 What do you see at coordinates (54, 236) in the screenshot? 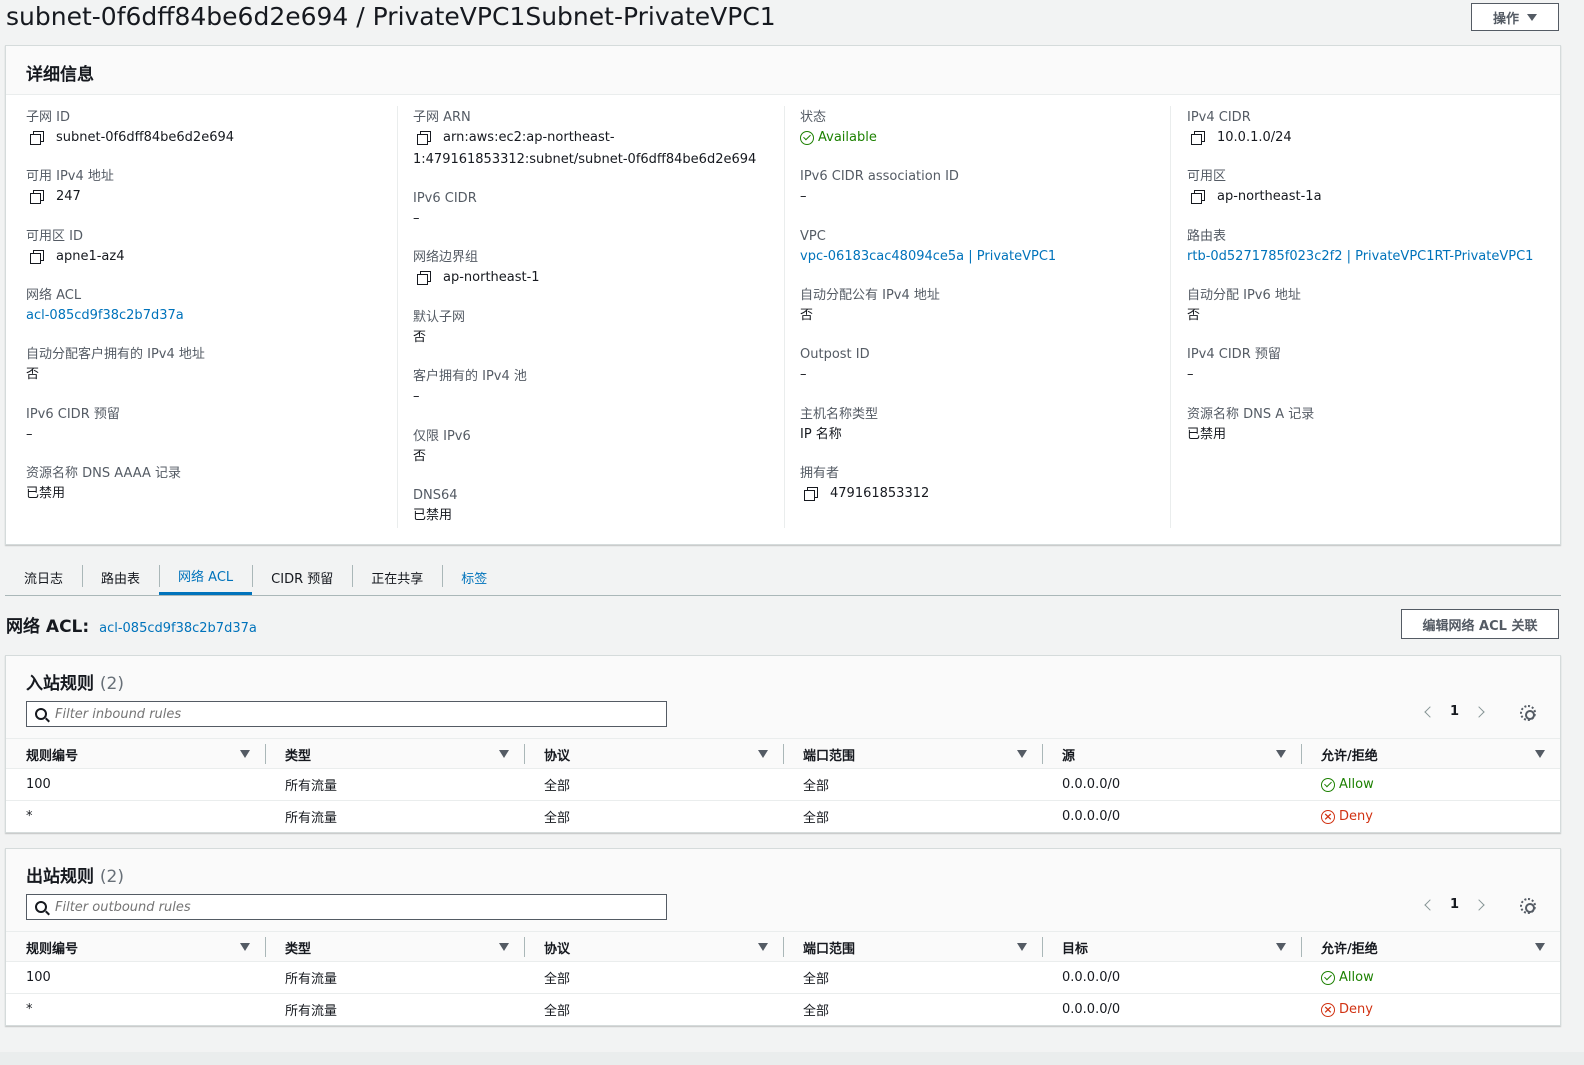
I see `field-label: 可用区 ID` at bounding box center [54, 236].